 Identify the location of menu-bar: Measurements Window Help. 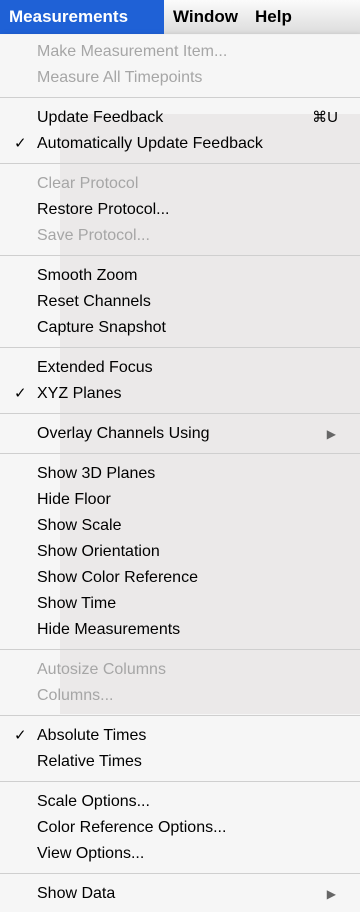
(180, 17).